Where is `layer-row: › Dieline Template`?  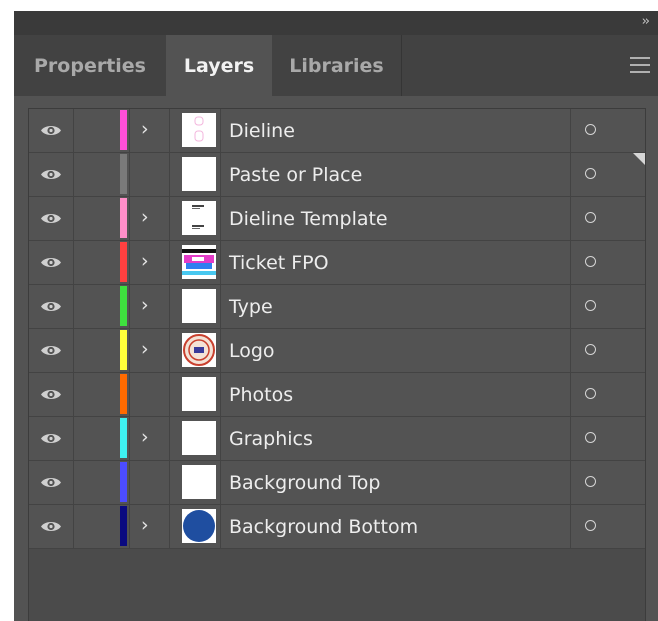
layer-row: › Dieline Template is located at coordinates (337, 219).